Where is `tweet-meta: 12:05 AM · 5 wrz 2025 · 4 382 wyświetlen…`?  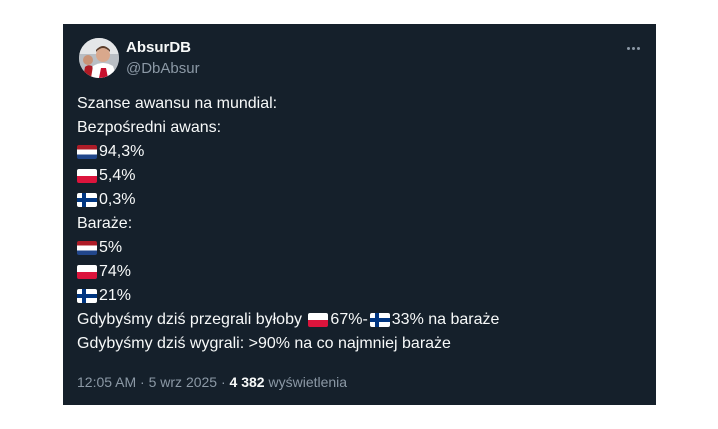 tweet-meta: 12:05 AM · 5 wrz 2025 · 4 382 wyświetlen… is located at coordinates (212, 382).